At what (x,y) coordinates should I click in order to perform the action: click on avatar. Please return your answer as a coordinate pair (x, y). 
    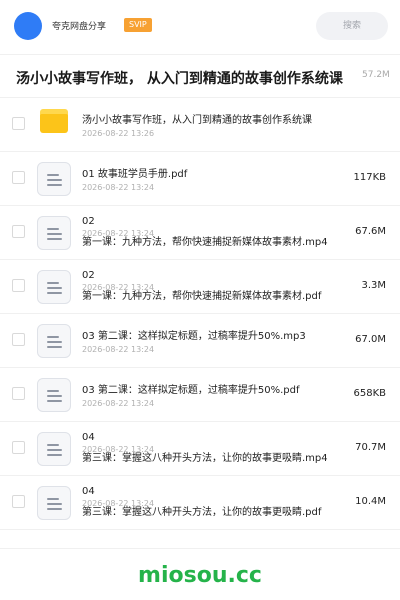
    Looking at the image, I should click on (28, 26).